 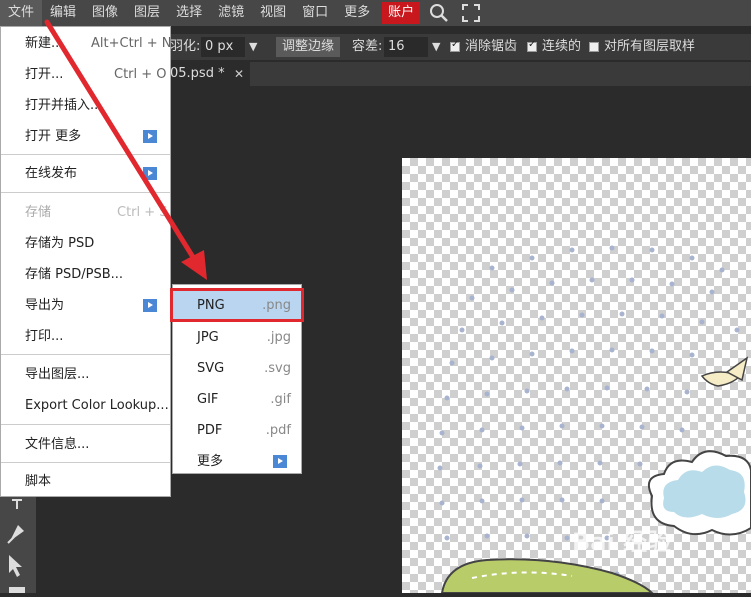 I want to click on file-menu-open: 打开... Ctrl + O, so click(x=85, y=74).